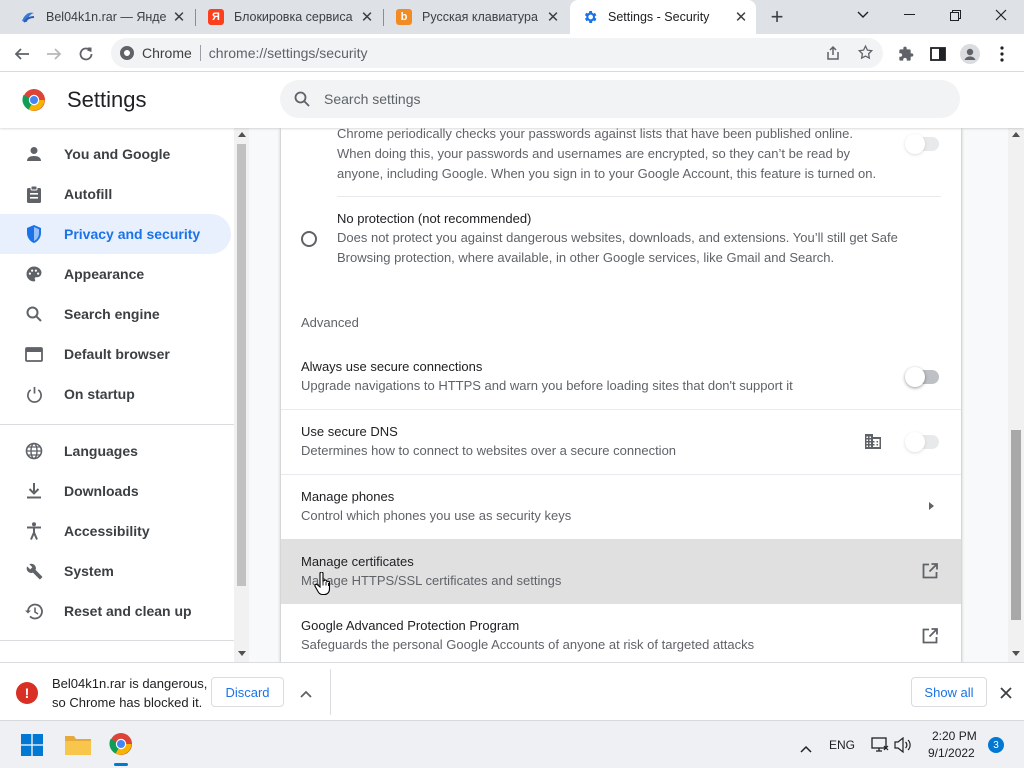  Describe the element at coordinates (32, 747) in the screenshot. I see `windows-start-icon` at that location.